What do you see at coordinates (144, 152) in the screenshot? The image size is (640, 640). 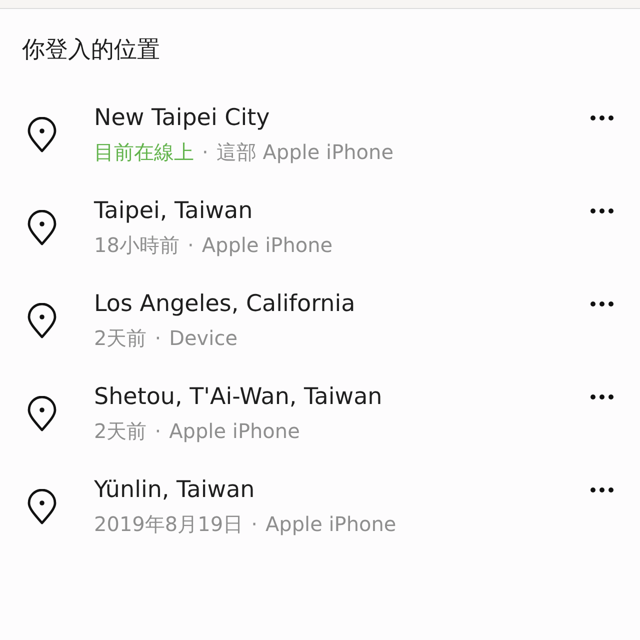 I see `online-status: 目前在線上` at bounding box center [144, 152].